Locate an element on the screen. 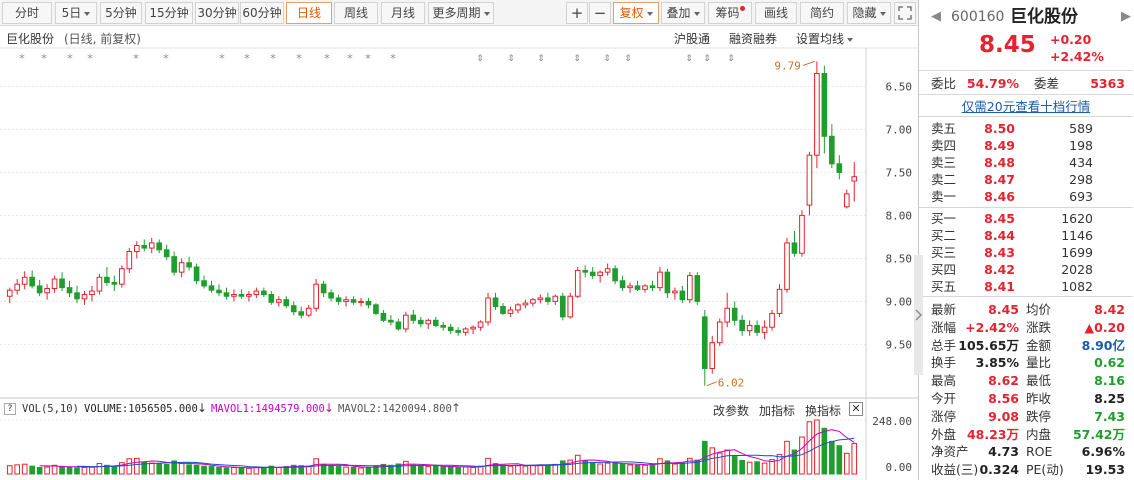 This screenshot has width=1134, height=480. next-stock-icon: ▶ is located at coordinates (1126, 17).